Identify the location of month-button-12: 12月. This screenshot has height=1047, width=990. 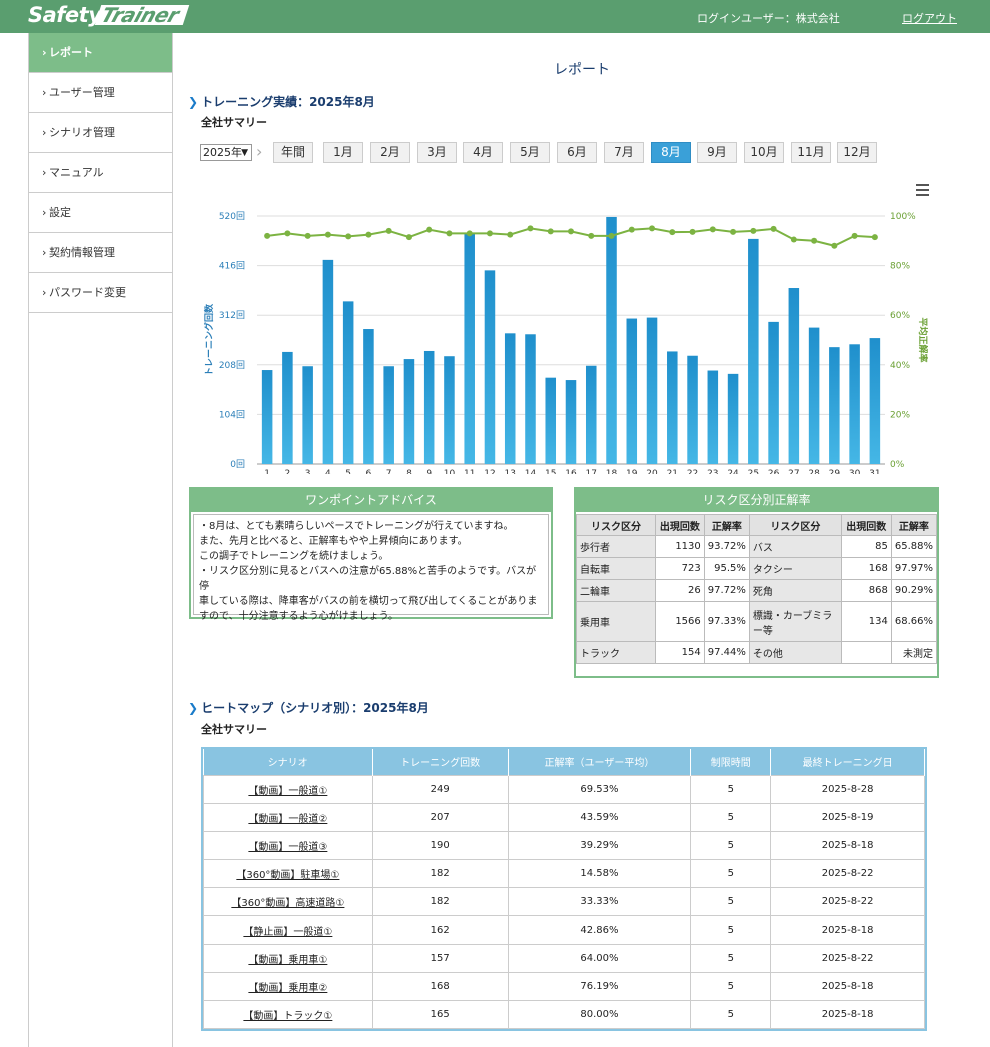
(857, 152).